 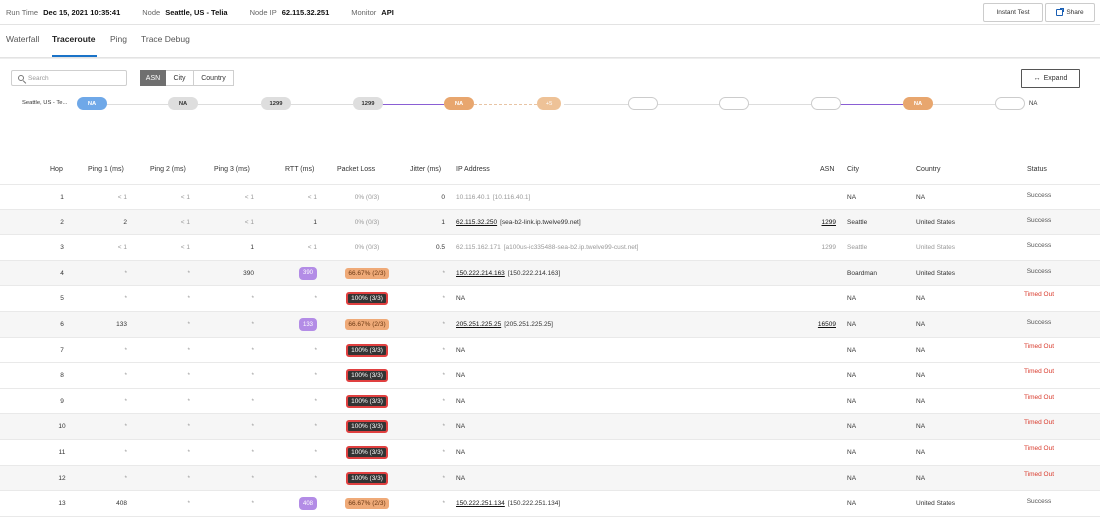 What do you see at coordinates (473, 169) in the screenshot?
I see `col-ip-address: IP Address` at bounding box center [473, 169].